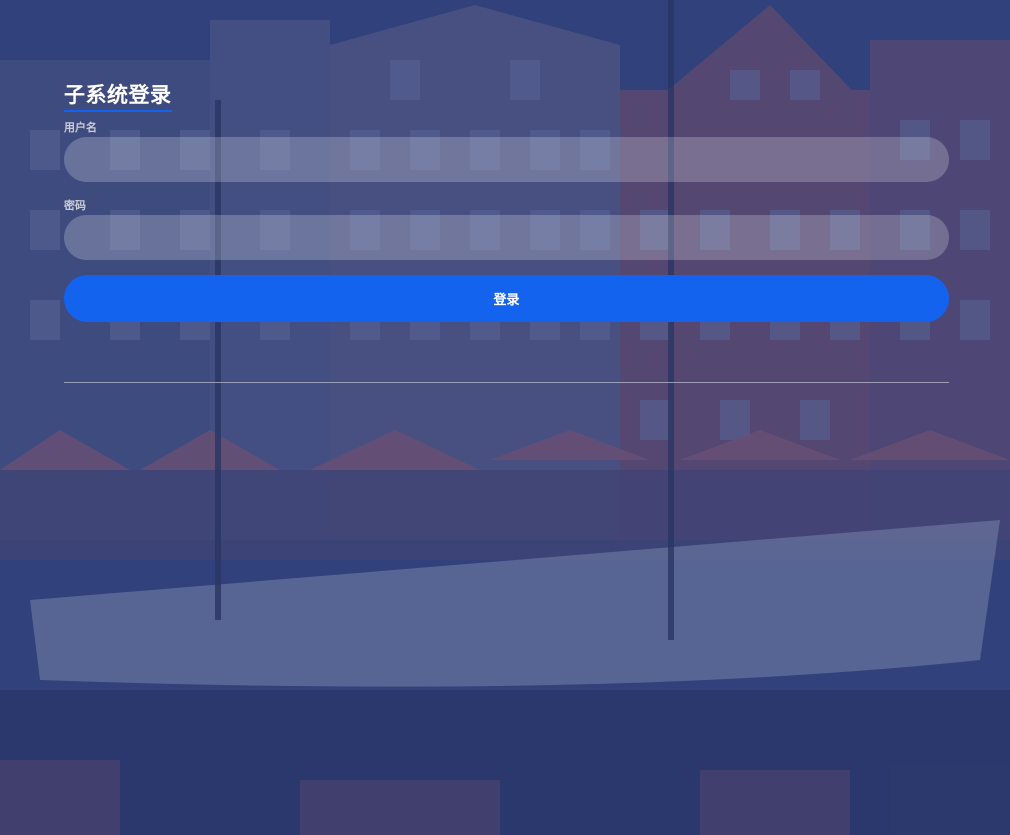 This screenshot has width=1010, height=835. What do you see at coordinates (506, 159) in the screenshot?
I see `username-input` at bounding box center [506, 159].